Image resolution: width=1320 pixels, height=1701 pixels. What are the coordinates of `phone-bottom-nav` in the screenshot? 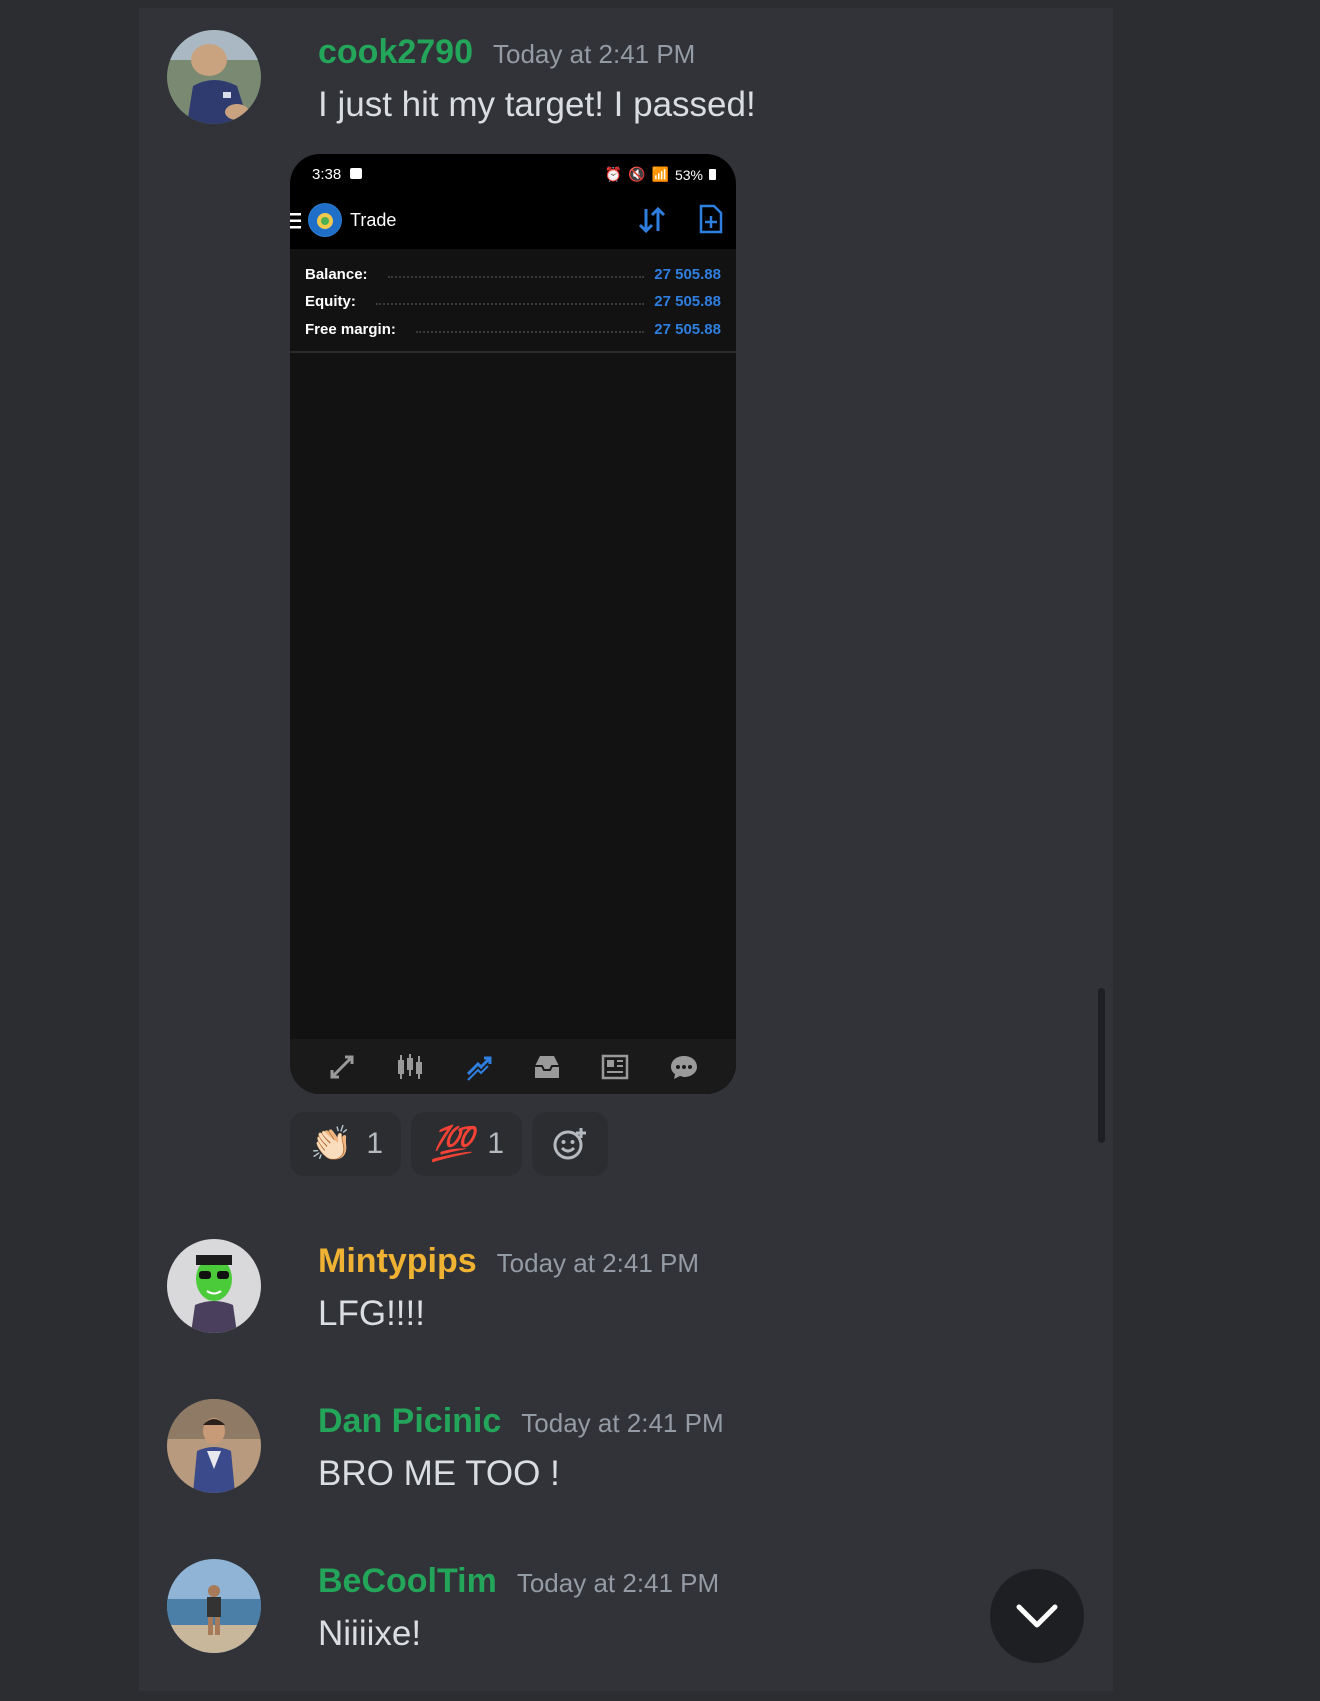 It's located at (513, 1066).